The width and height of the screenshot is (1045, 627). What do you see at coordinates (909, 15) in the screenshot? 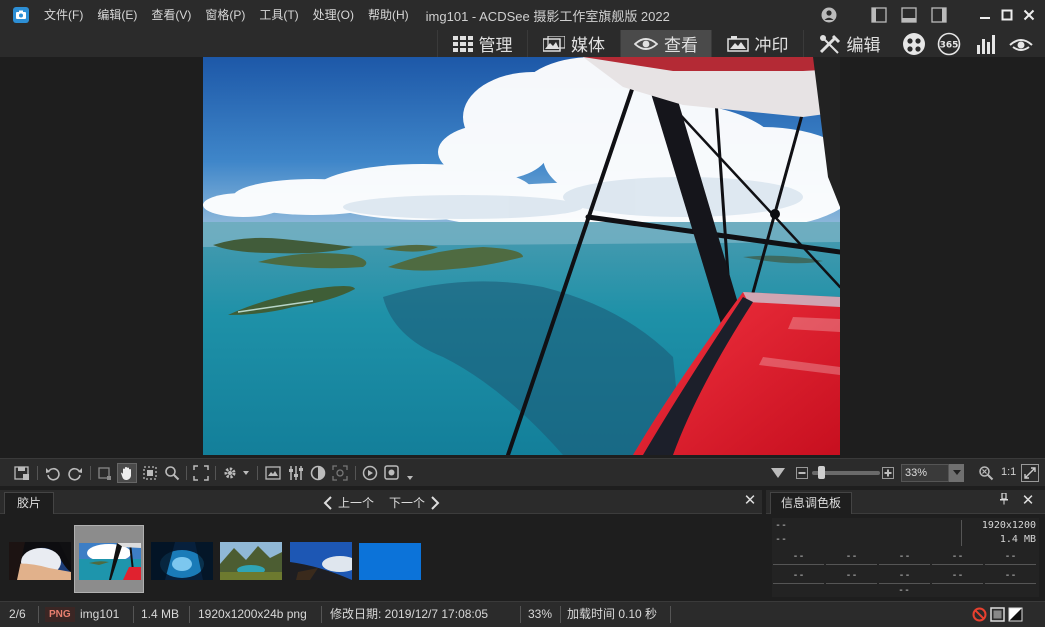
I see `layout-bottom-panel-icon` at bounding box center [909, 15].